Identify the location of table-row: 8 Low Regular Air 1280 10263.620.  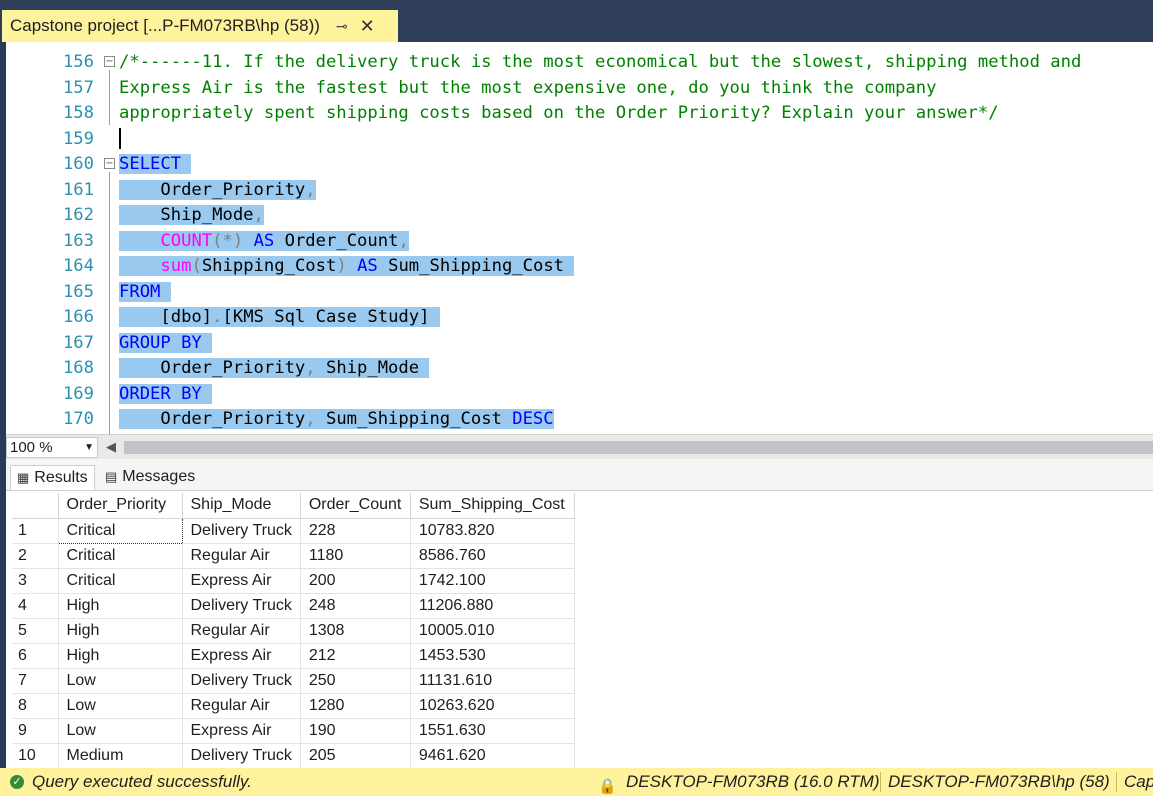
(293, 706).